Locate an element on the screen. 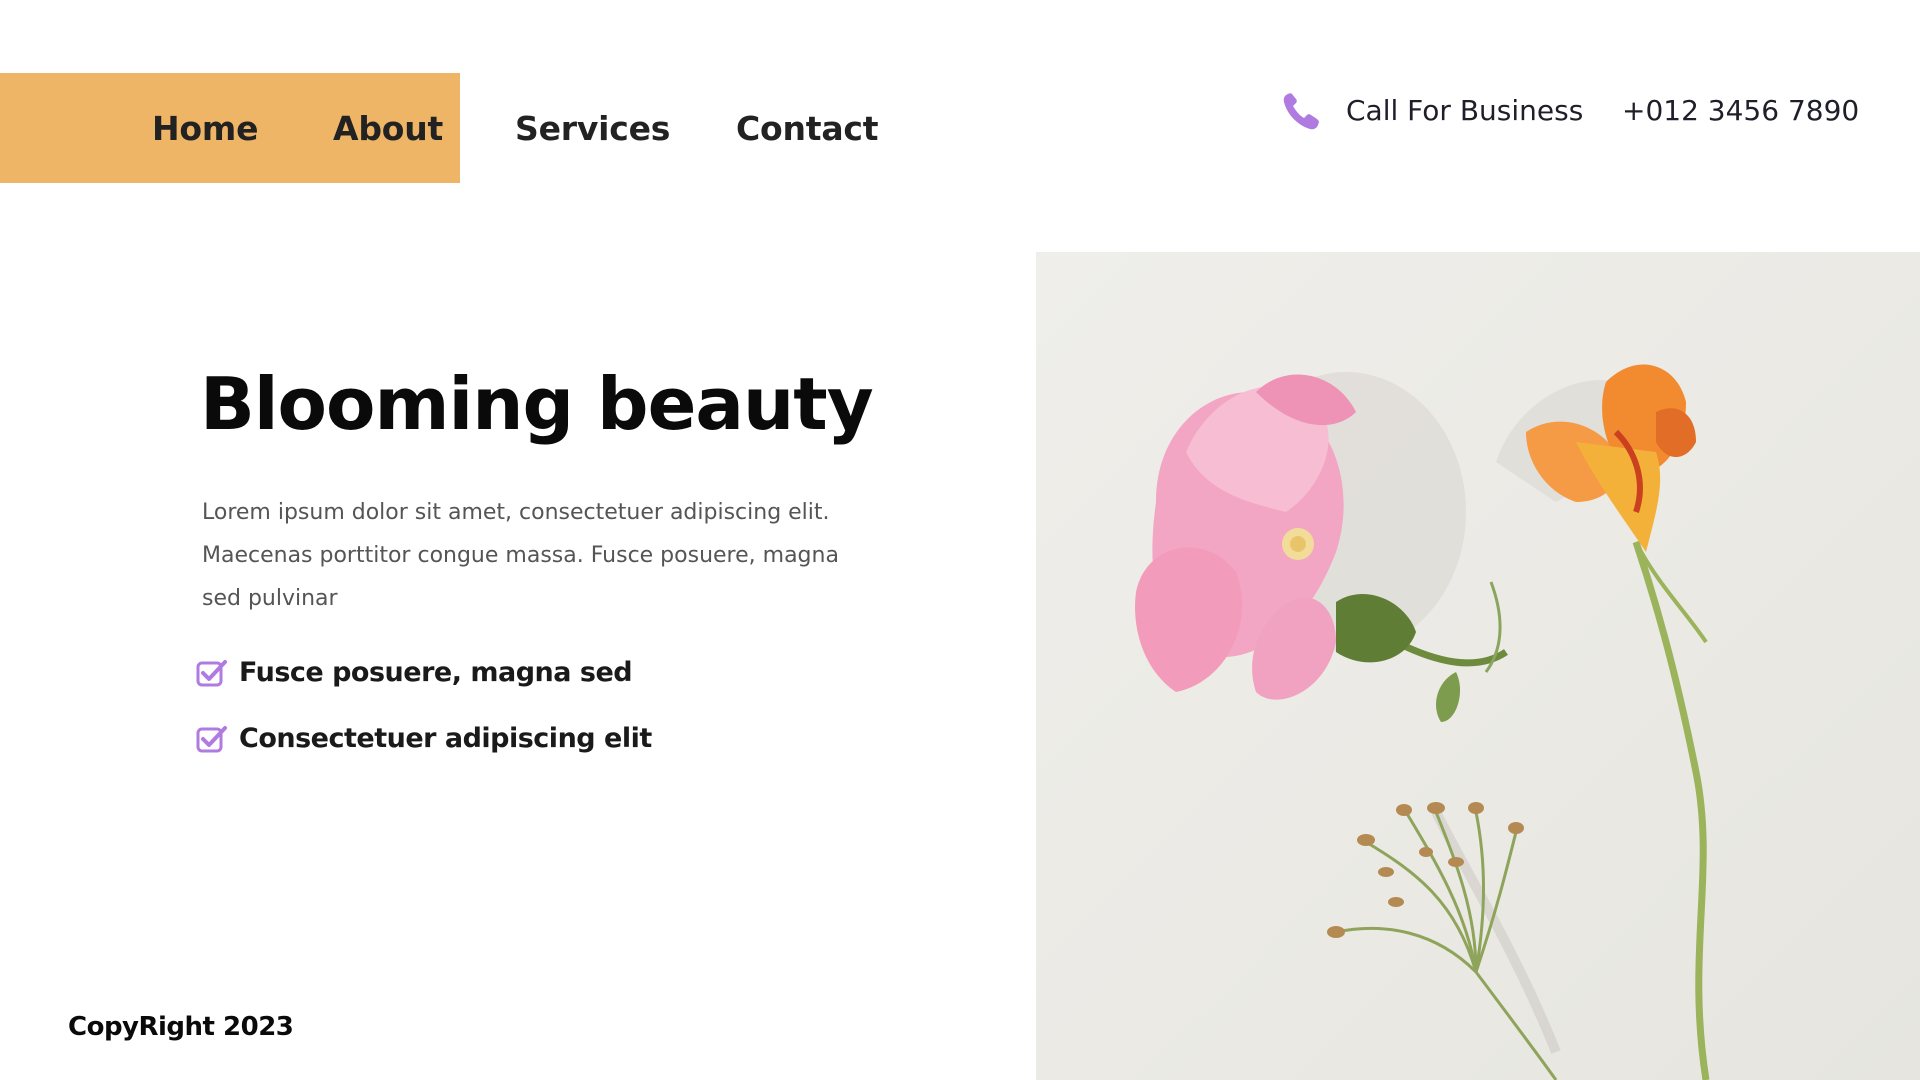 This screenshot has height=1080, width=1920. checklist-item: Fusce posuere, magna sed is located at coordinates (423, 672).